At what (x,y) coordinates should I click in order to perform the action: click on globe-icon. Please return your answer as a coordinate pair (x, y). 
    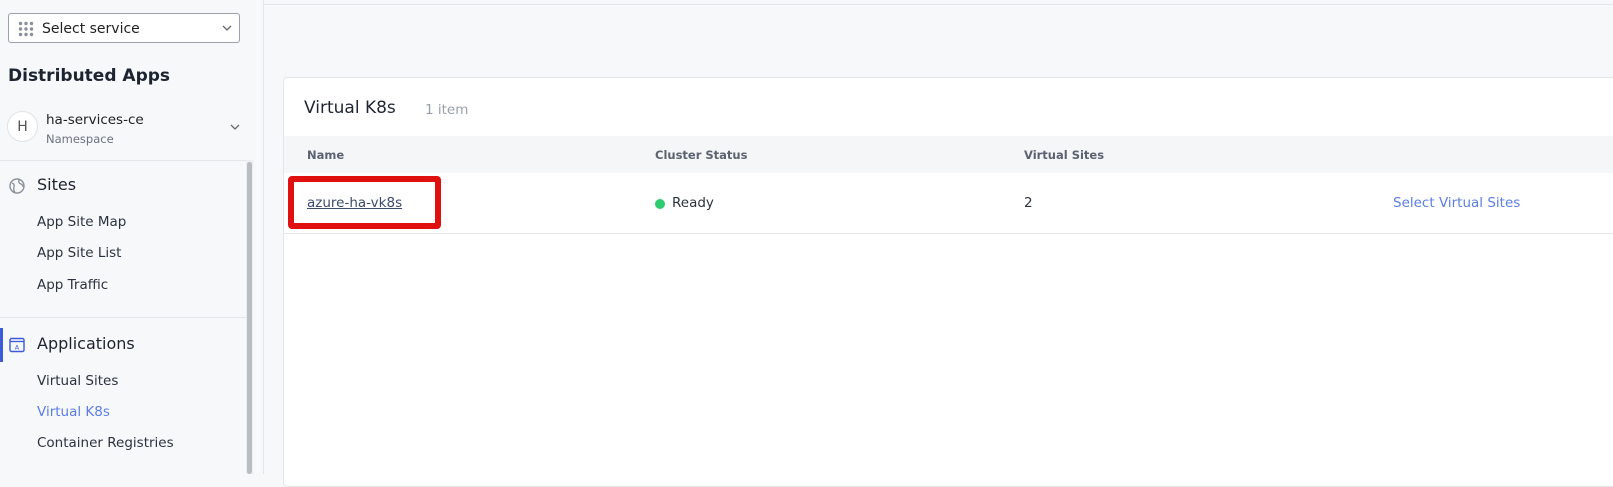
    Looking at the image, I should click on (17, 186).